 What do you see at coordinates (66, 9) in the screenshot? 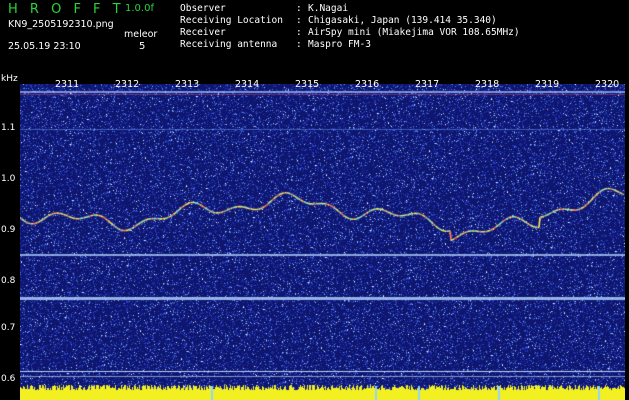
I see `app-title: H R O F F T` at bounding box center [66, 9].